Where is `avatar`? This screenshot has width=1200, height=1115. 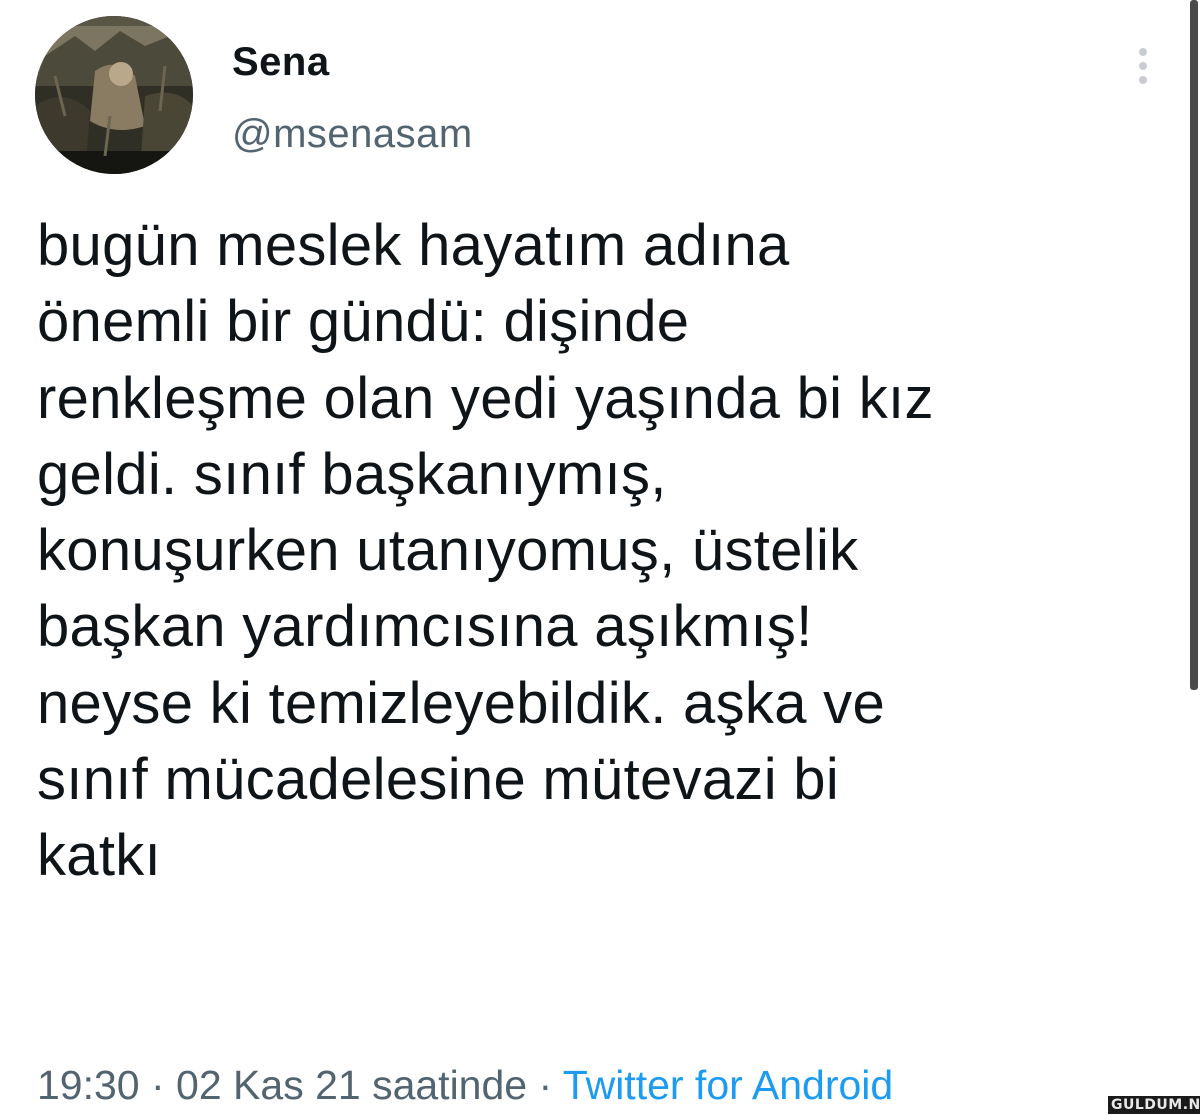
avatar is located at coordinates (114, 95).